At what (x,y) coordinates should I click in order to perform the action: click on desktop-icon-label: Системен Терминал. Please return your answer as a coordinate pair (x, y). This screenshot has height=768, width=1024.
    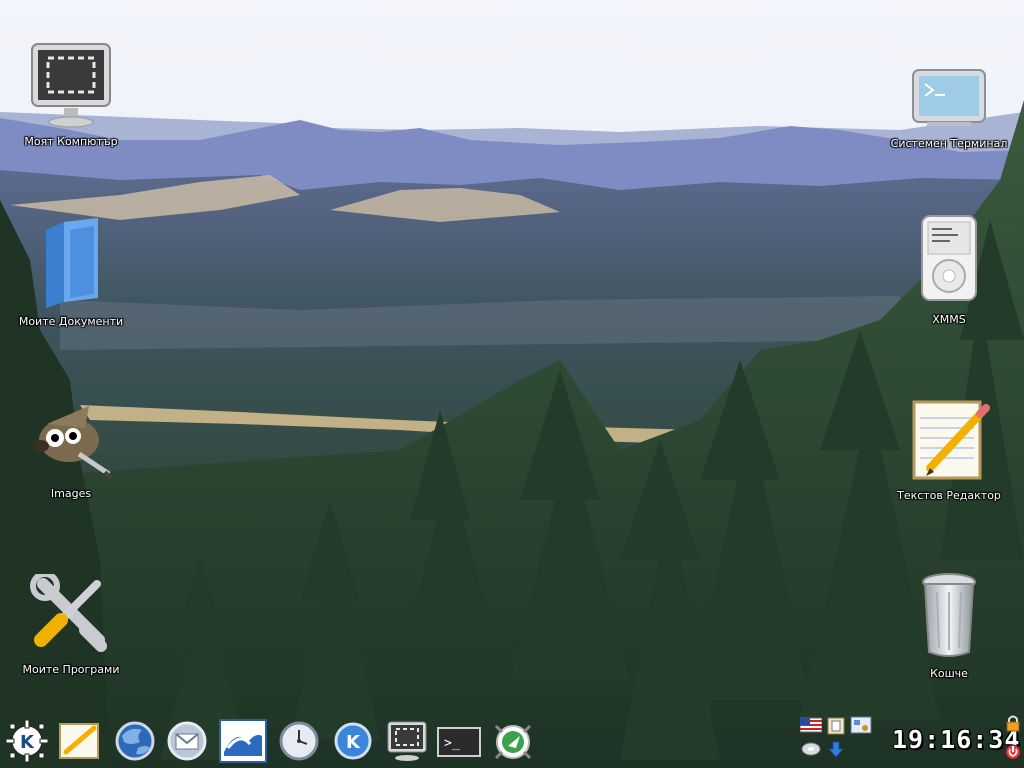
    Looking at the image, I should click on (949, 143).